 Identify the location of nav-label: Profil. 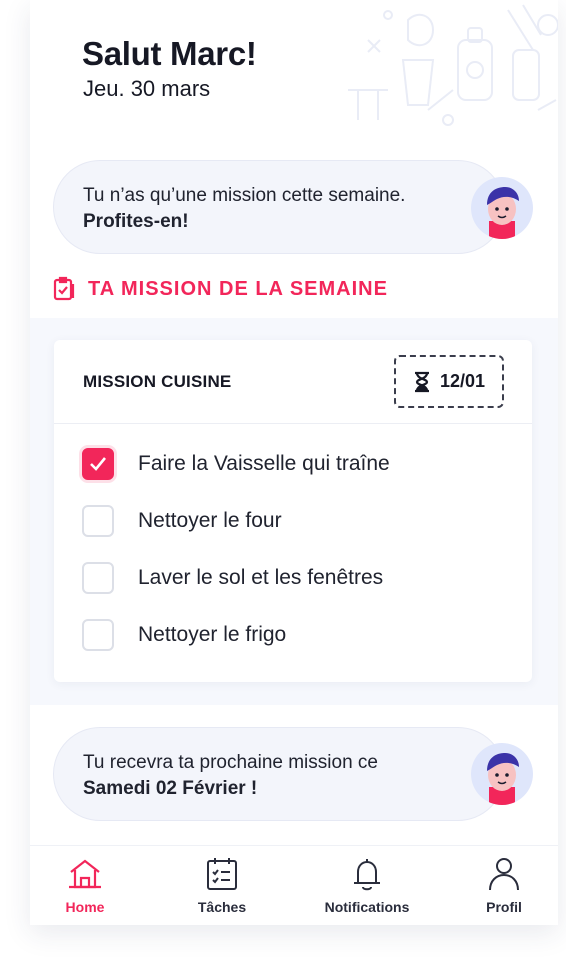
(504, 907).